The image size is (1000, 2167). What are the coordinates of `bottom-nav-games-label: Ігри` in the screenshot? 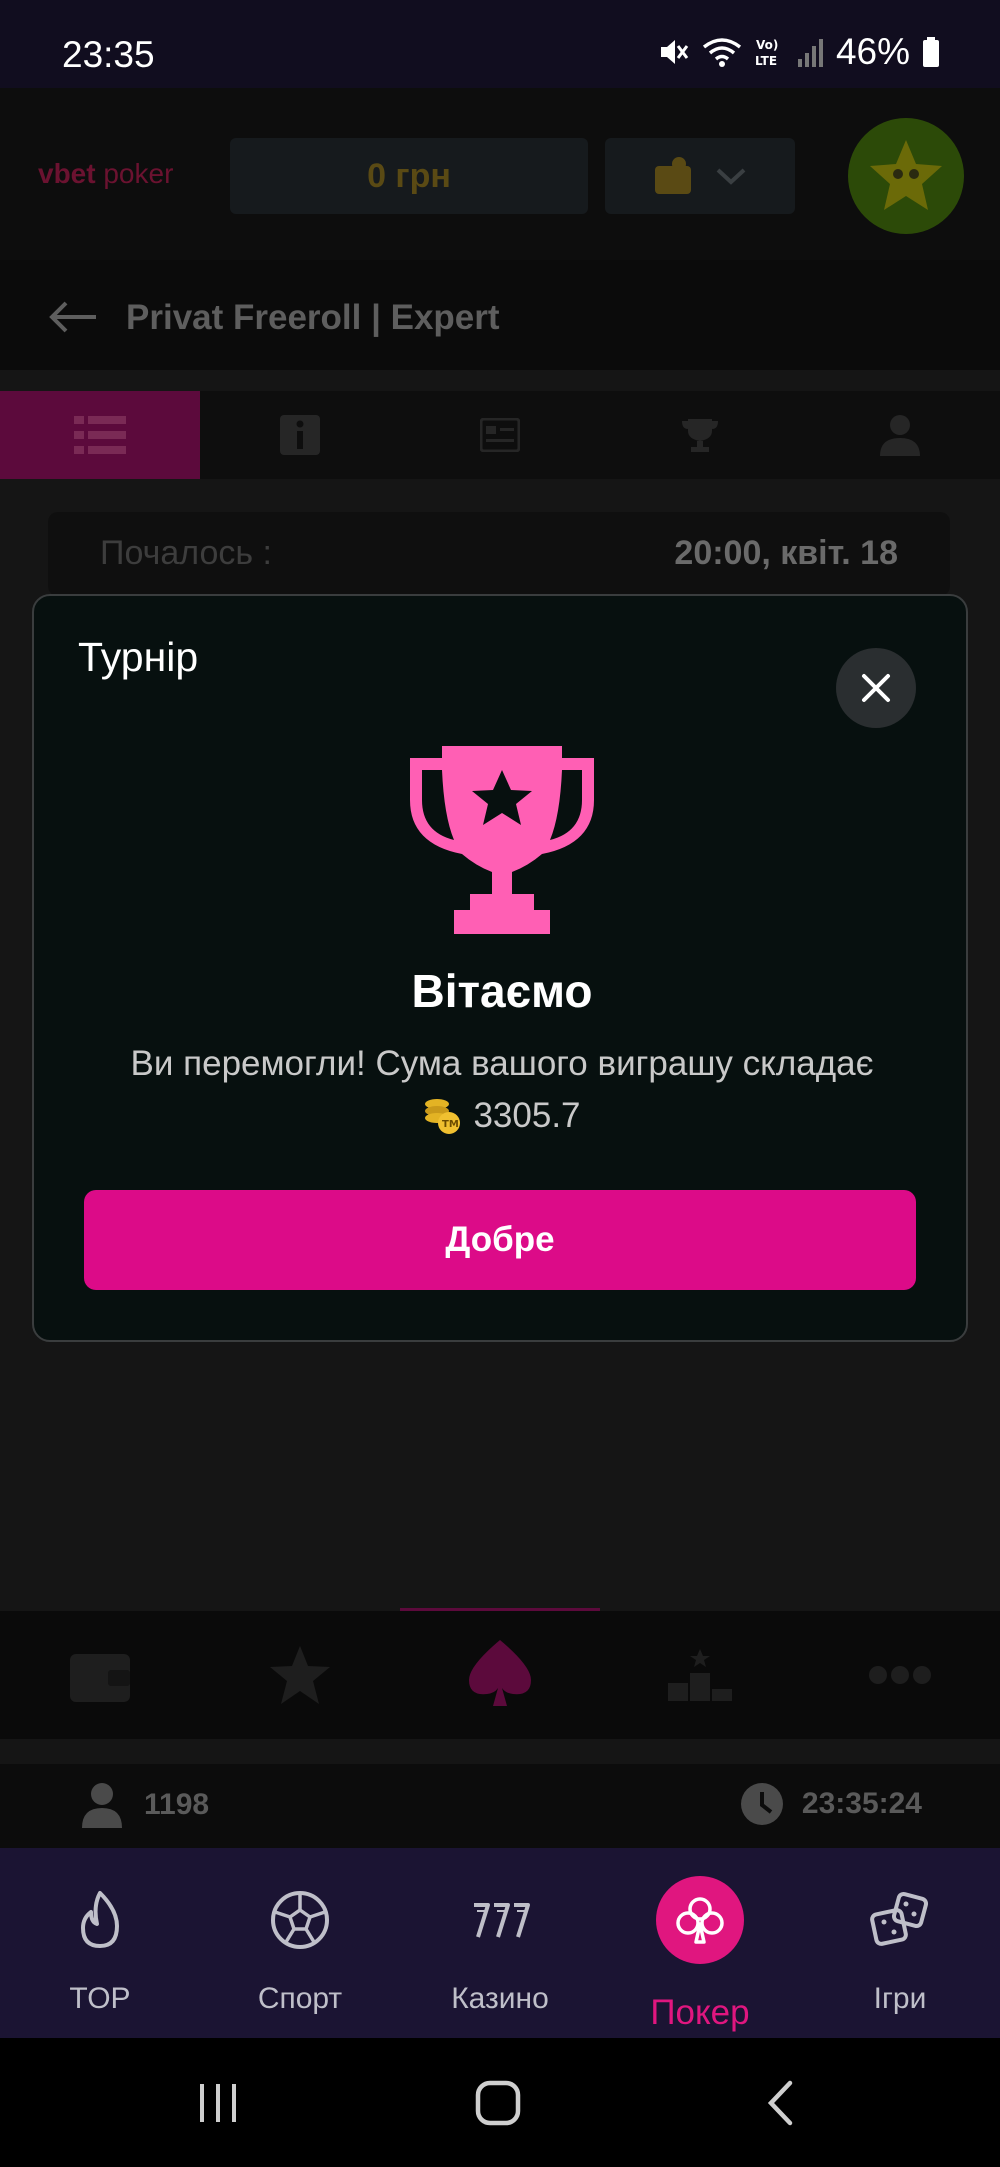 It's located at (900, 1998).